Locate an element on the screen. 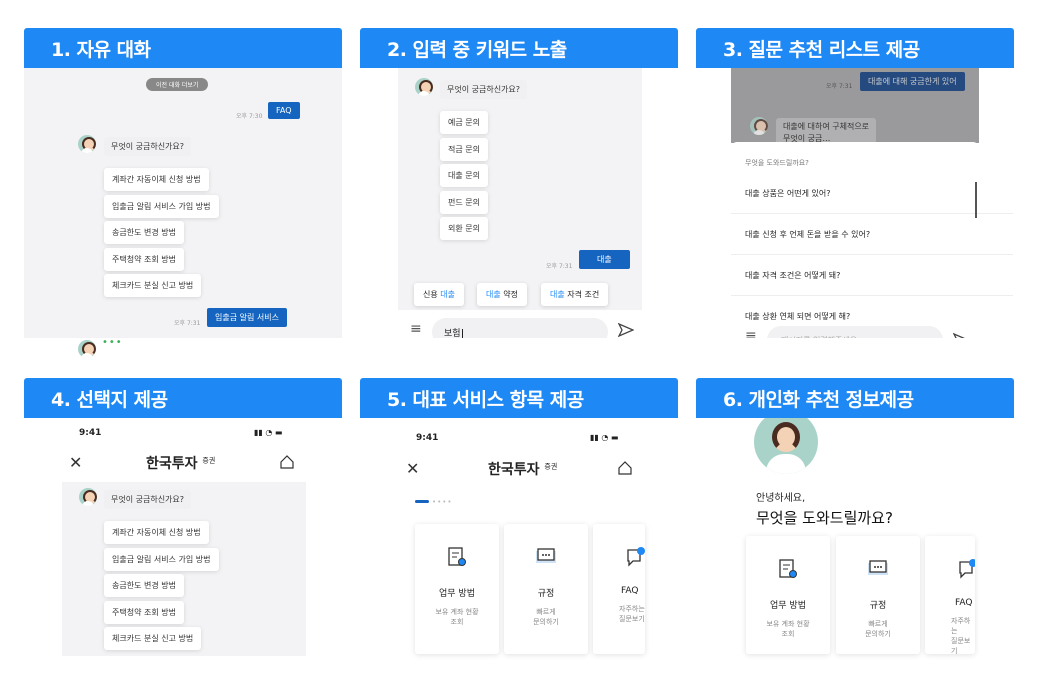  load-previous-button: 이전 대화 더보기 is located at coordinates (177, 84).